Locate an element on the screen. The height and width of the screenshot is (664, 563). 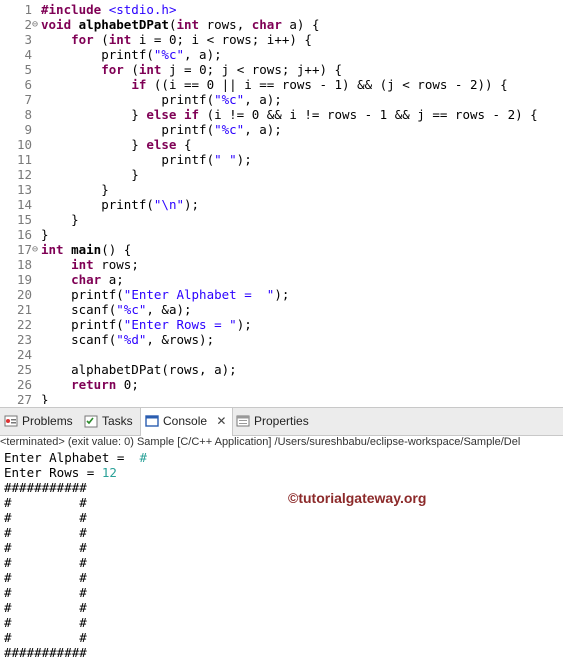
code-line: 15 } is located at coordinates (281, 219).